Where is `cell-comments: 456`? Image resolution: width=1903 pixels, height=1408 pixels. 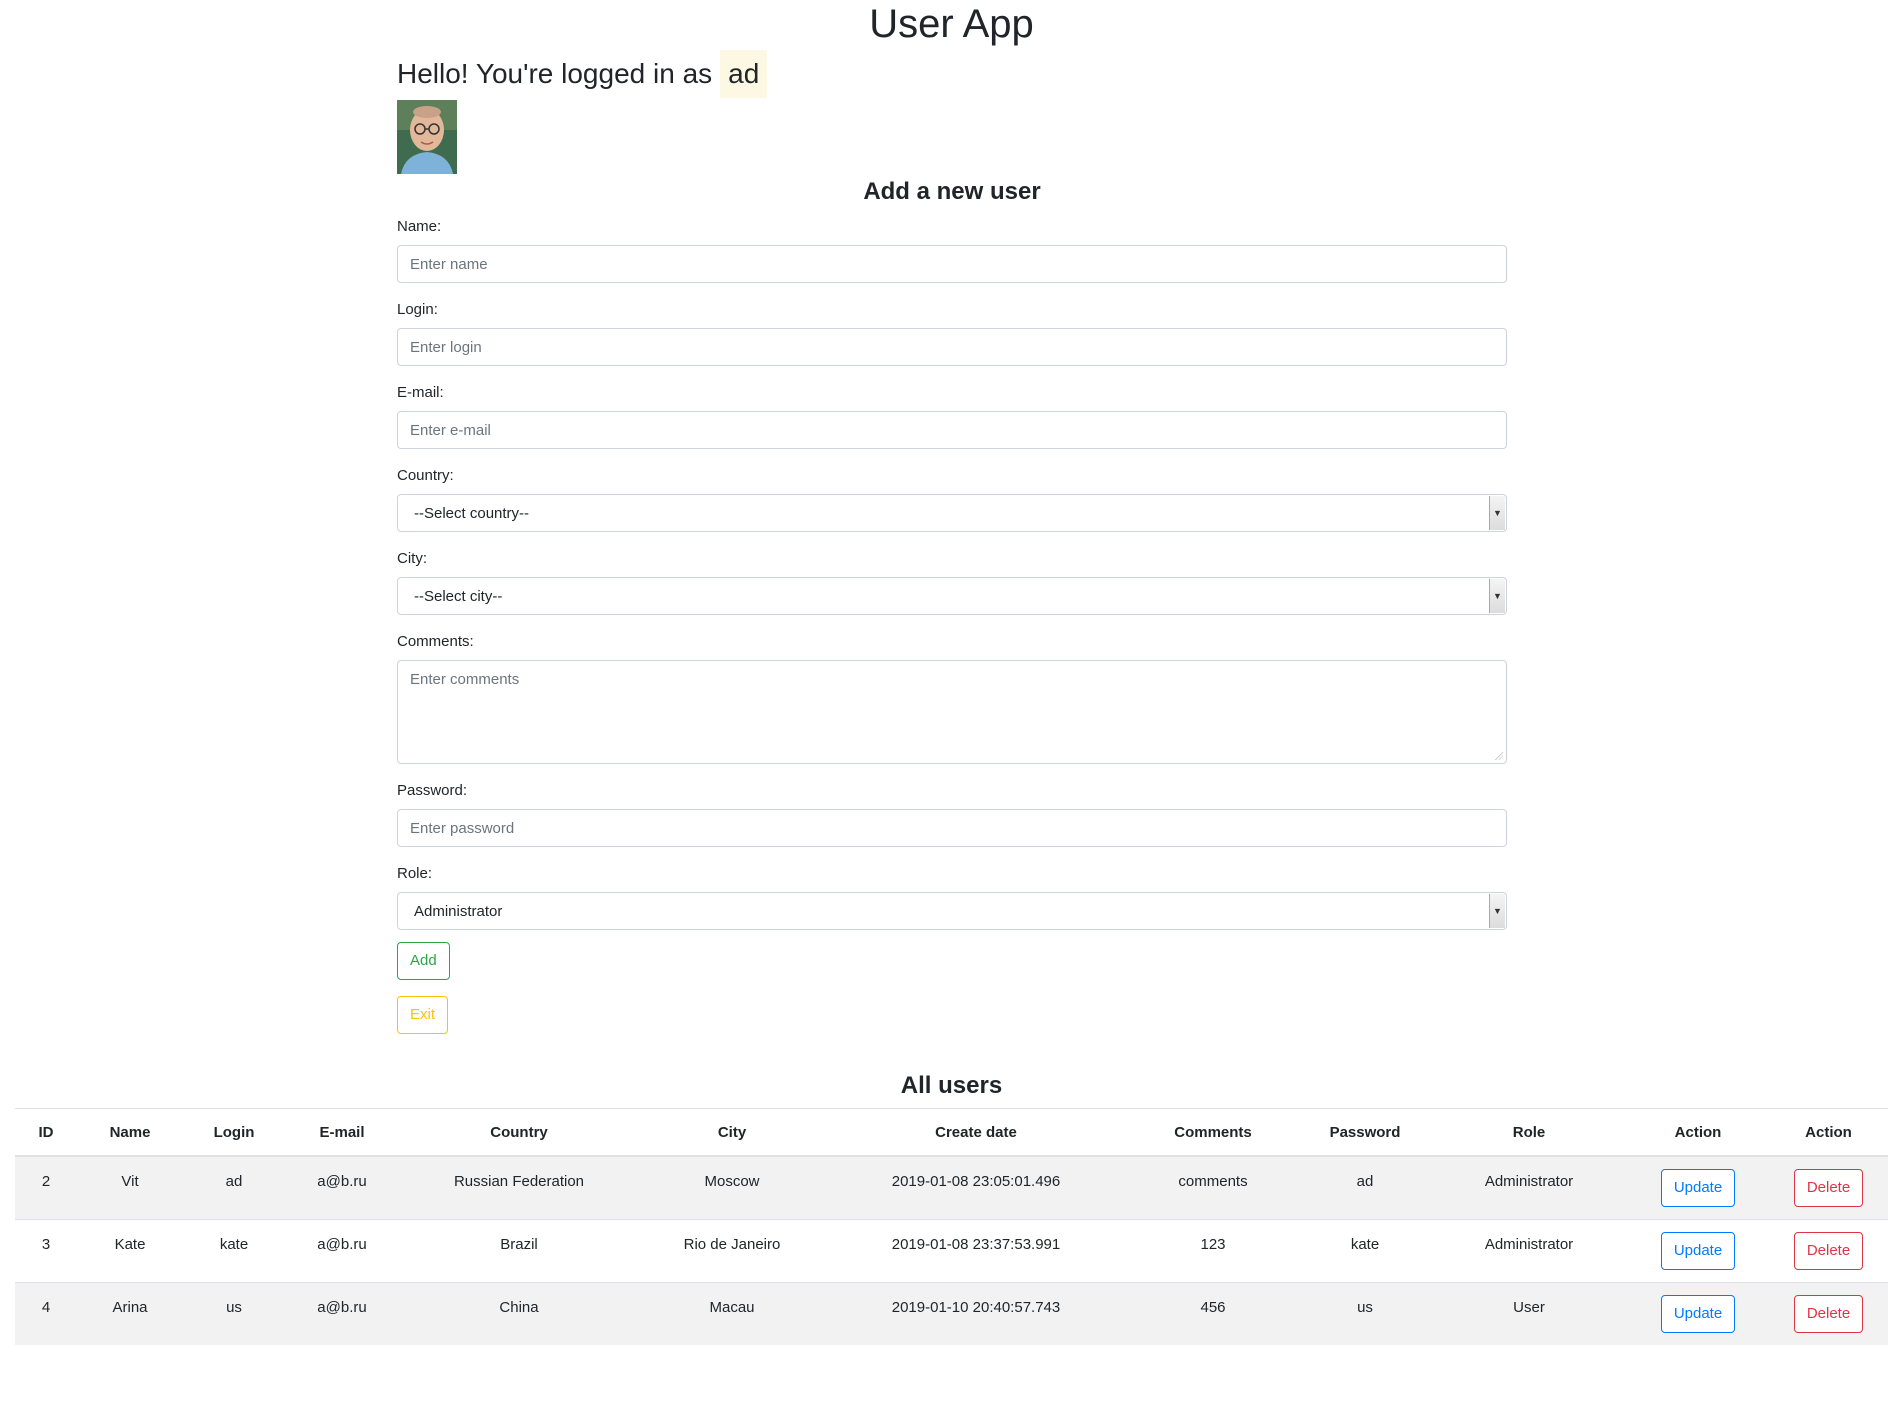
cell-comments: 456 is located at coordinates (1213, 1313).